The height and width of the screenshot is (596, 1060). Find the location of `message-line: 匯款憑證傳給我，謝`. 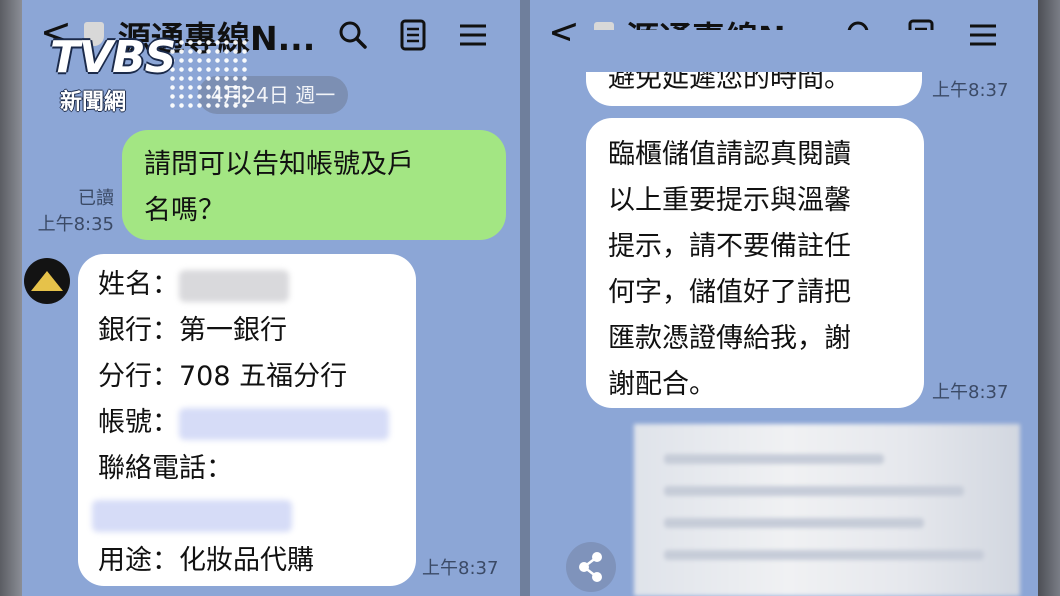

message-line: 匯款憑證傳給我，謝 is located at coordinates (729, 338).